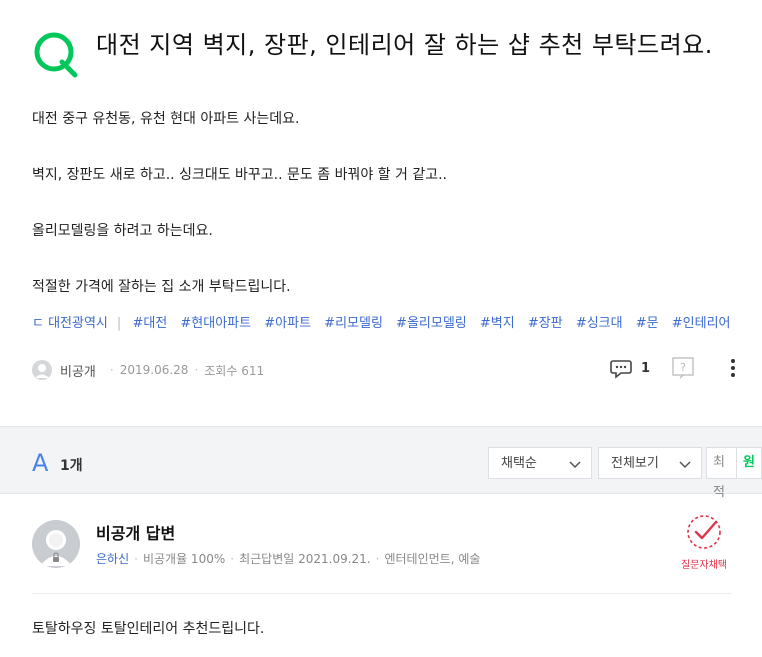 The image size is (762, 657). What do you see at coordinates (78, 370) in the screenshot?
I see `author-name: 비공개` at bounding box center [78, 370].